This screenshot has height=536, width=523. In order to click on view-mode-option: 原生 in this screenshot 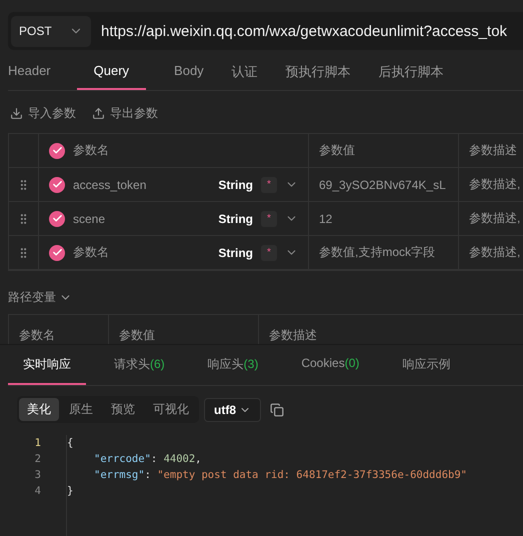, I will do `click(81, 409)`.